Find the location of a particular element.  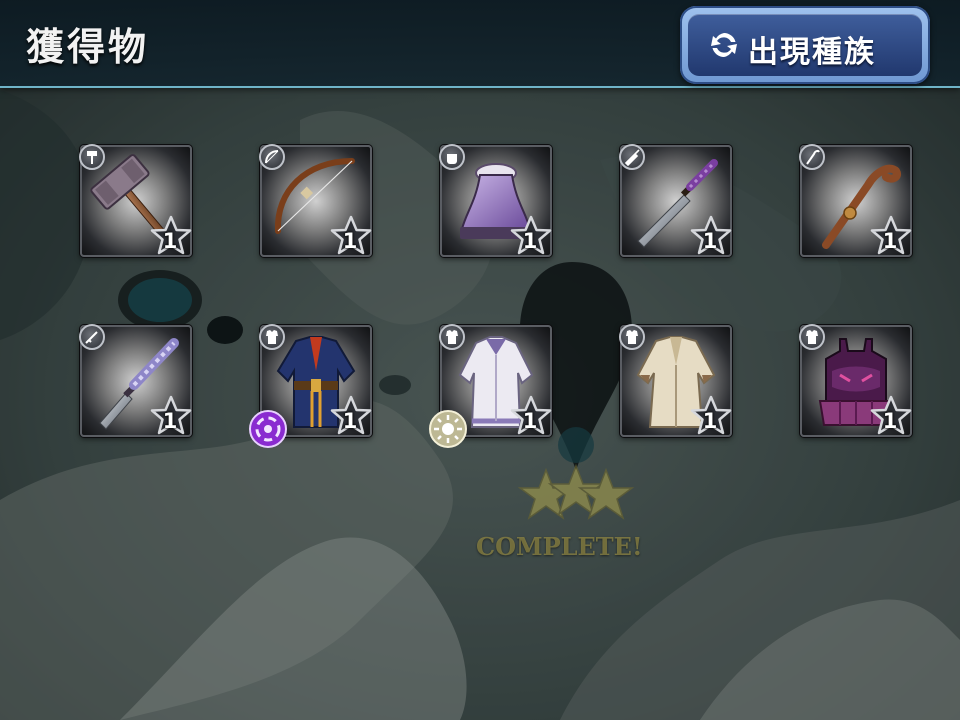

item-slot-bow: 1 is located at coordinates (315, 200).